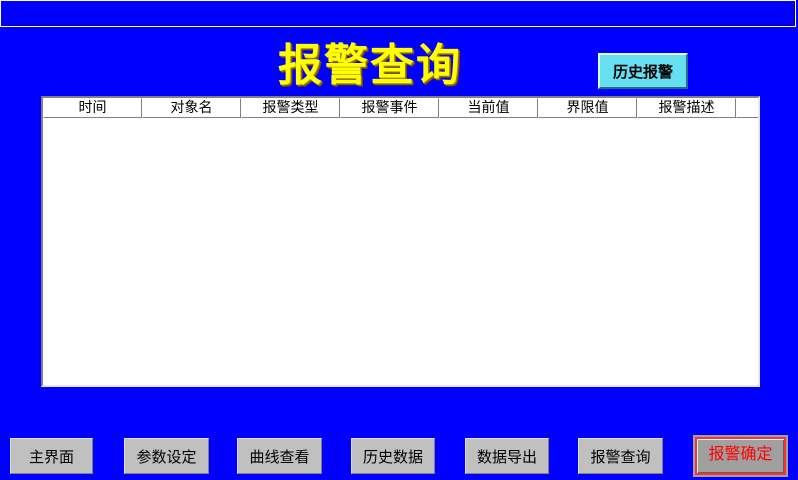  Describe the element at coordinates (620, 456) in the screenshot. I see `alarm-query-button: 报警查询` at that location.